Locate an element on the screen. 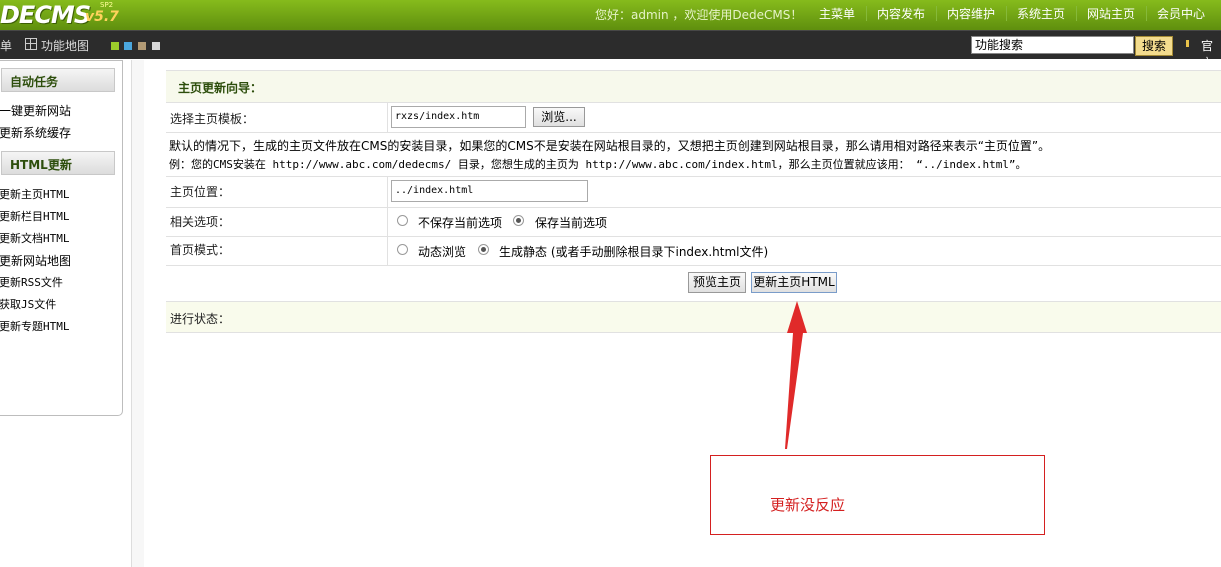 This screenshot has height=567, width=1221. annotation-arrow is located at coordinates (796, 375).